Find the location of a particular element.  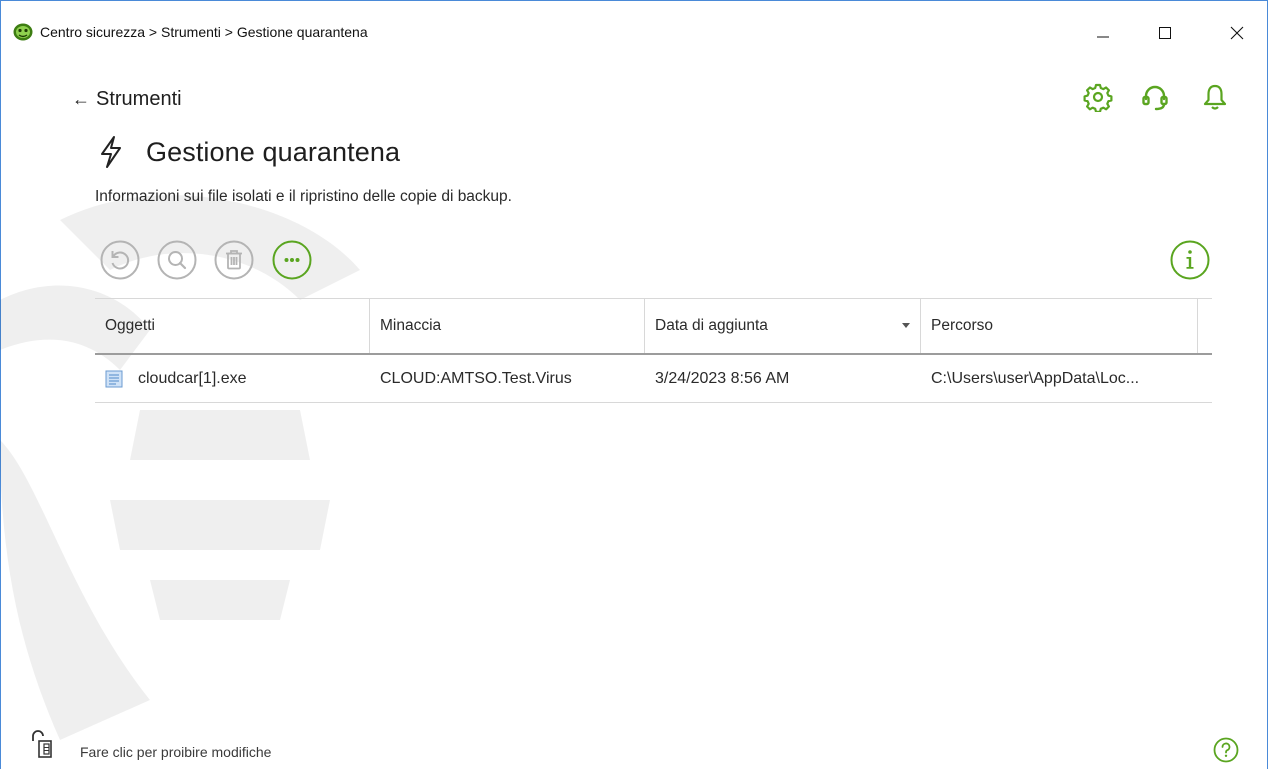

sort-down-icon is located at coordinates (906, 325).